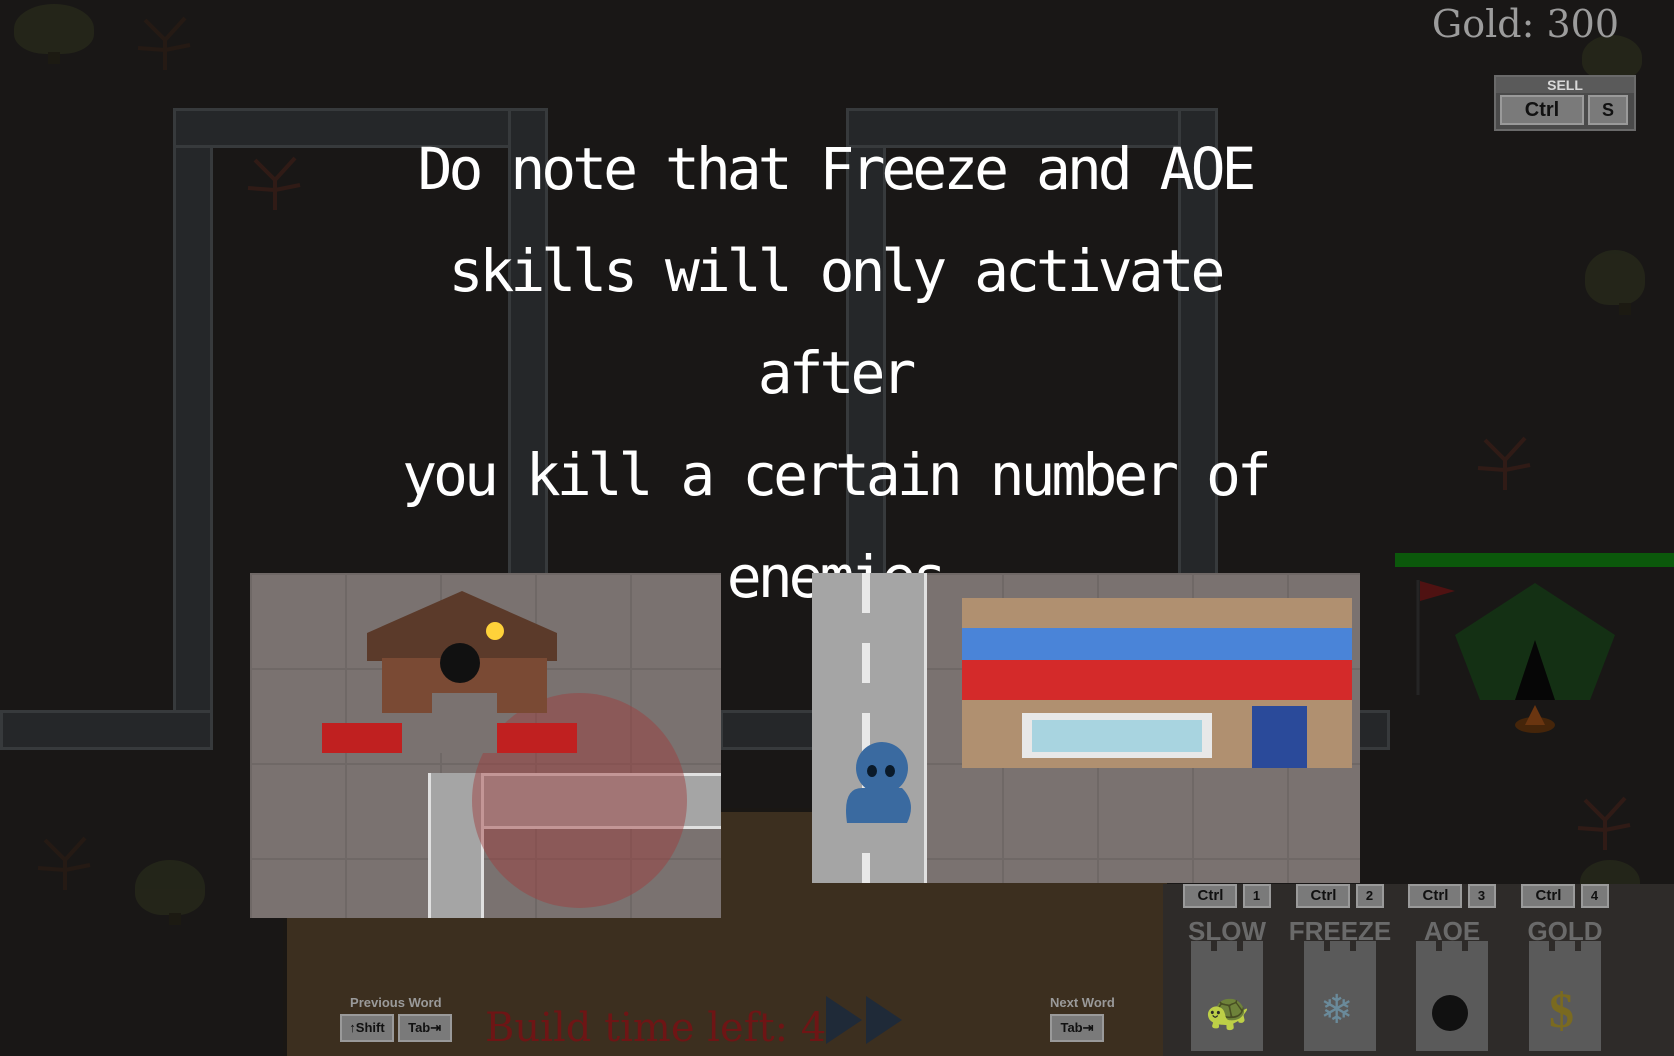  What do you see at coordinates (367, 1028) in the screenshot?
I see `shift-key: ↑Shift` at bounding box center [367, 1028].